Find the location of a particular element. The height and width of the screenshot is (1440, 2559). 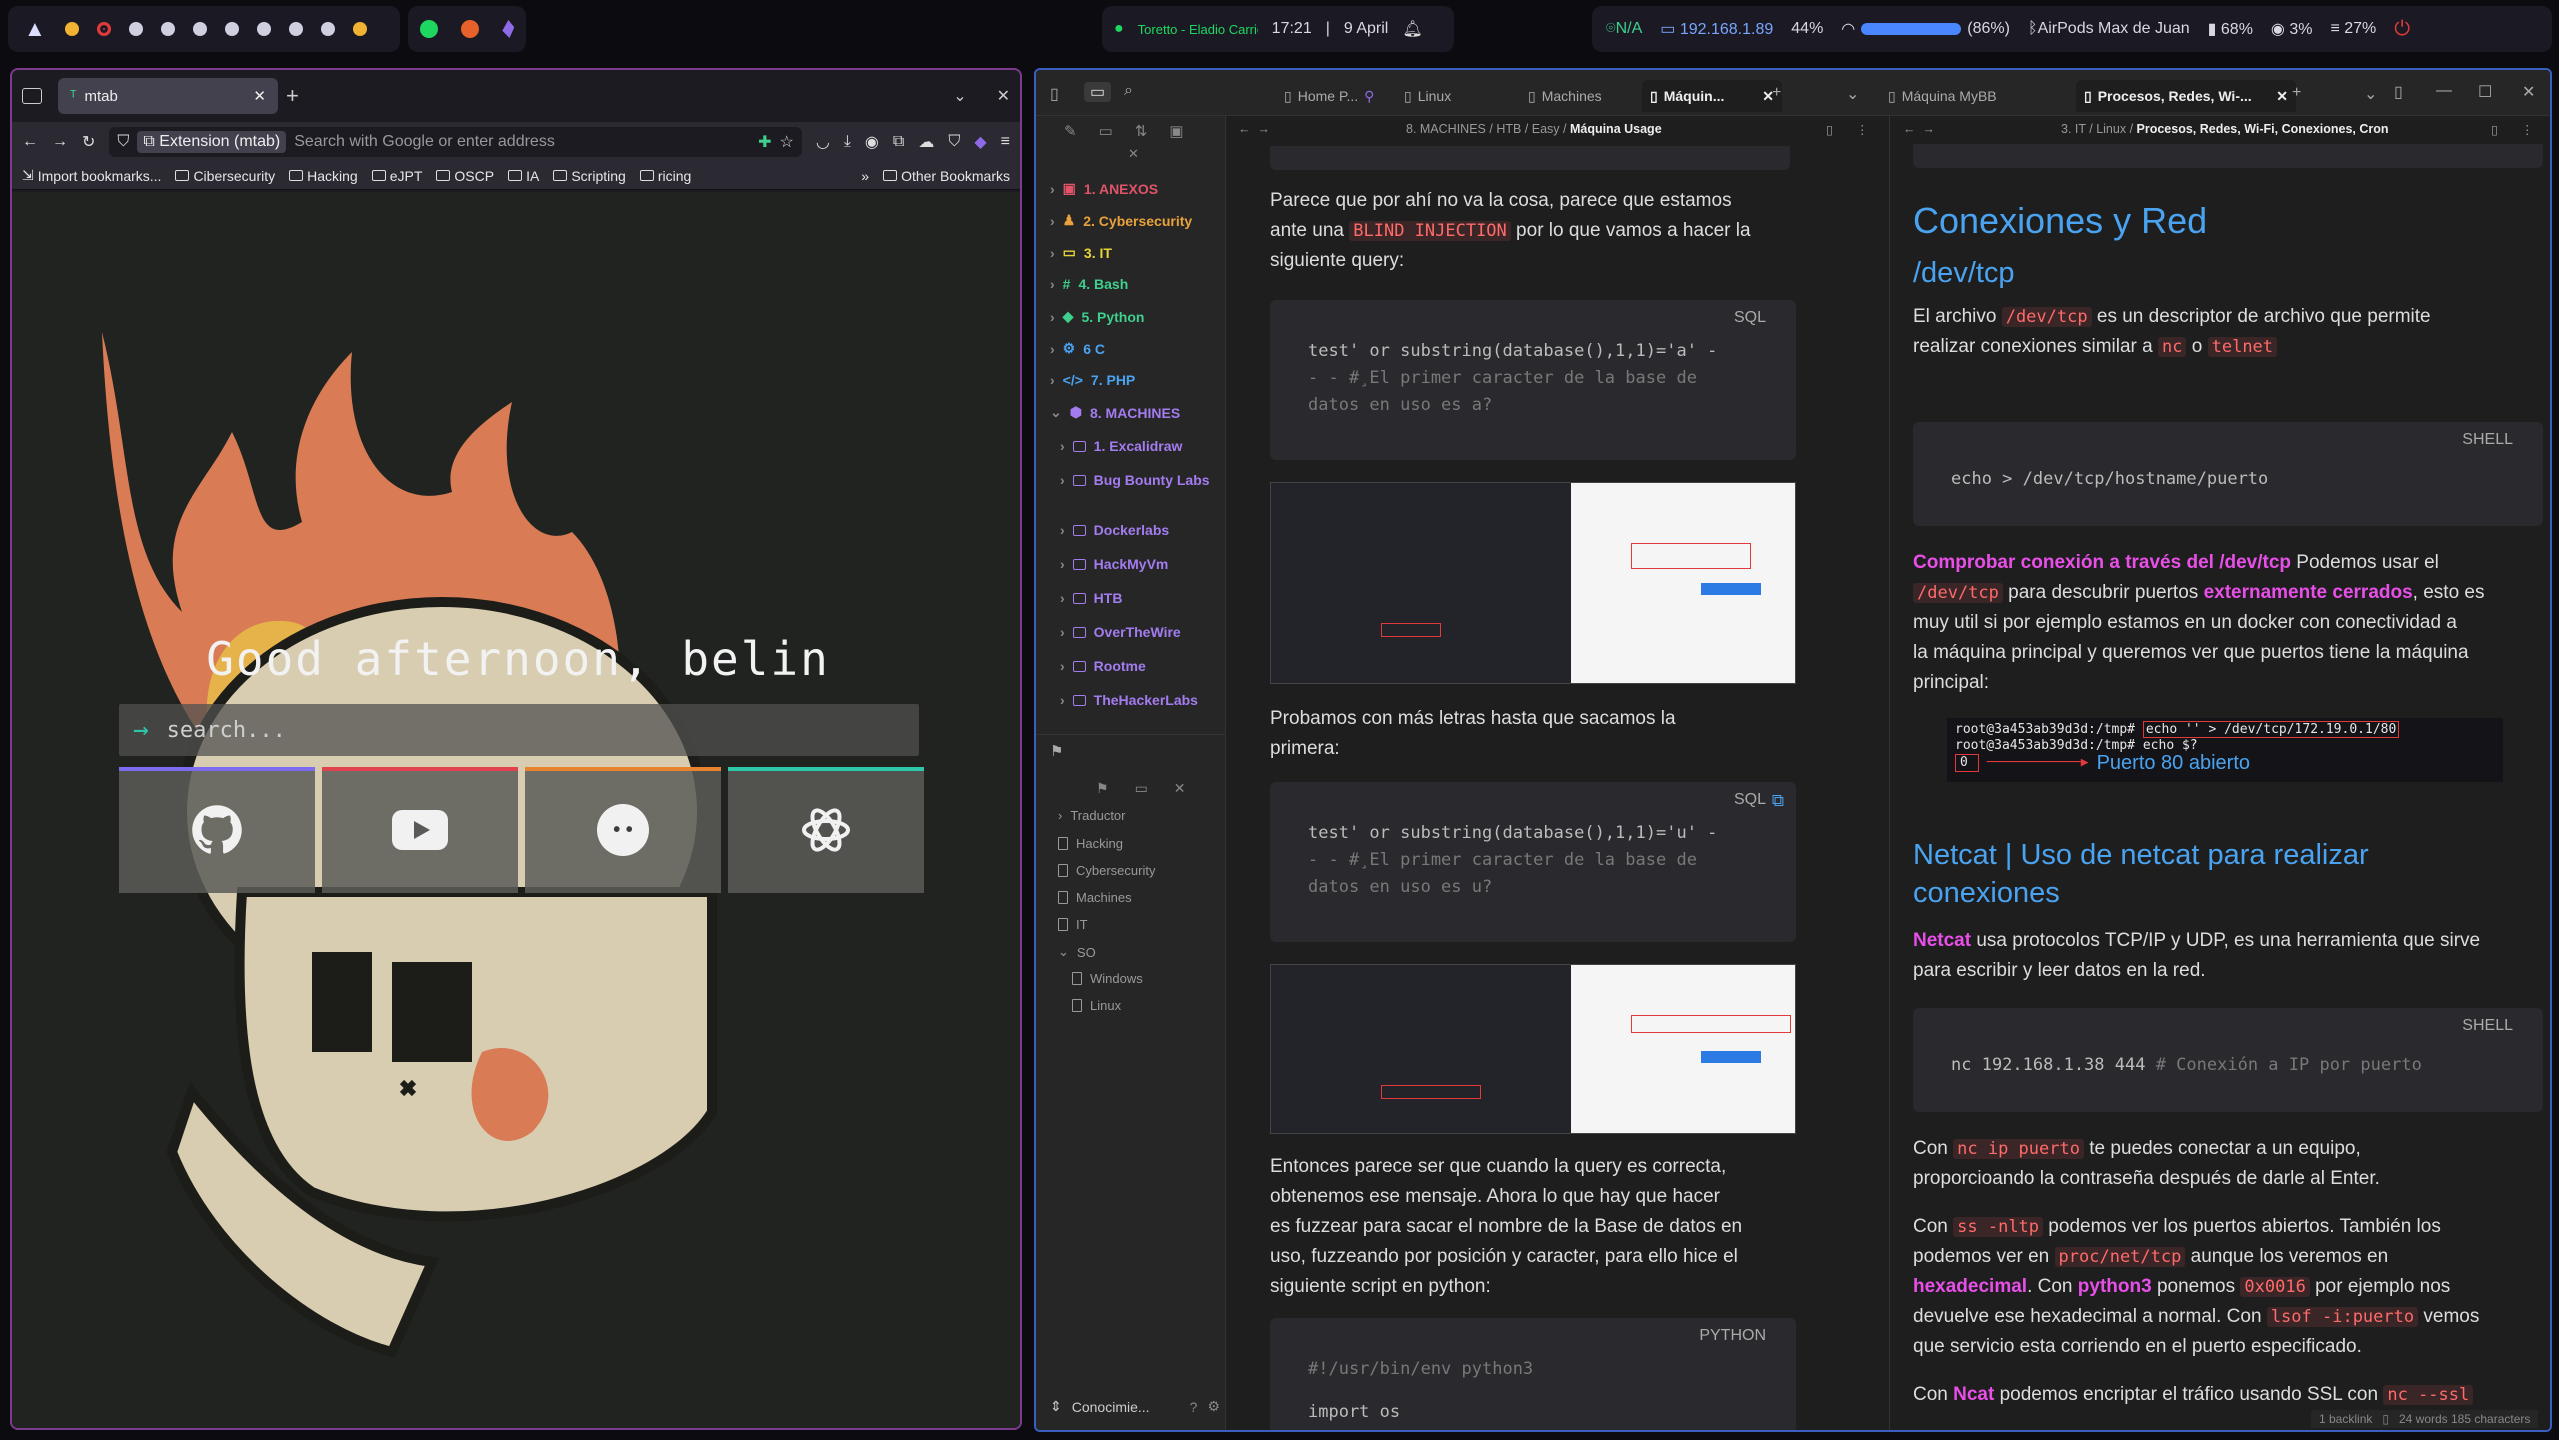

bookmark-traductor: › Traductor is located at coordinates (1092, 815).